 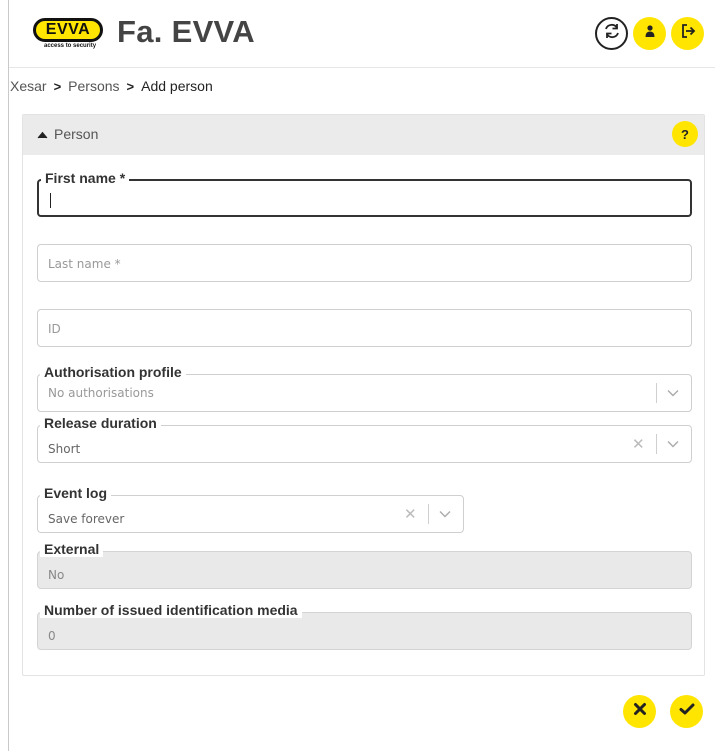 I want to click on chevron-up-icon, so click(x=42, y=134).